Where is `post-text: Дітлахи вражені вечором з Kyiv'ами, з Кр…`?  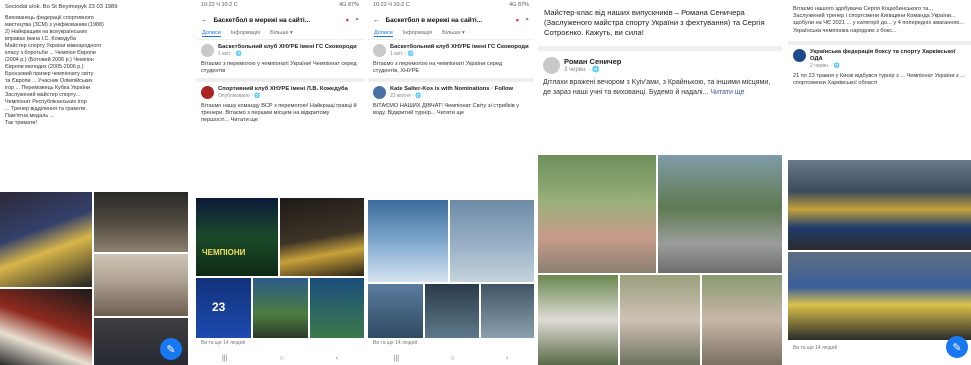
post-text: Дітлахи вражені вечором з Kyiv'ами, з Кр… is located at coordinates (660, 89).